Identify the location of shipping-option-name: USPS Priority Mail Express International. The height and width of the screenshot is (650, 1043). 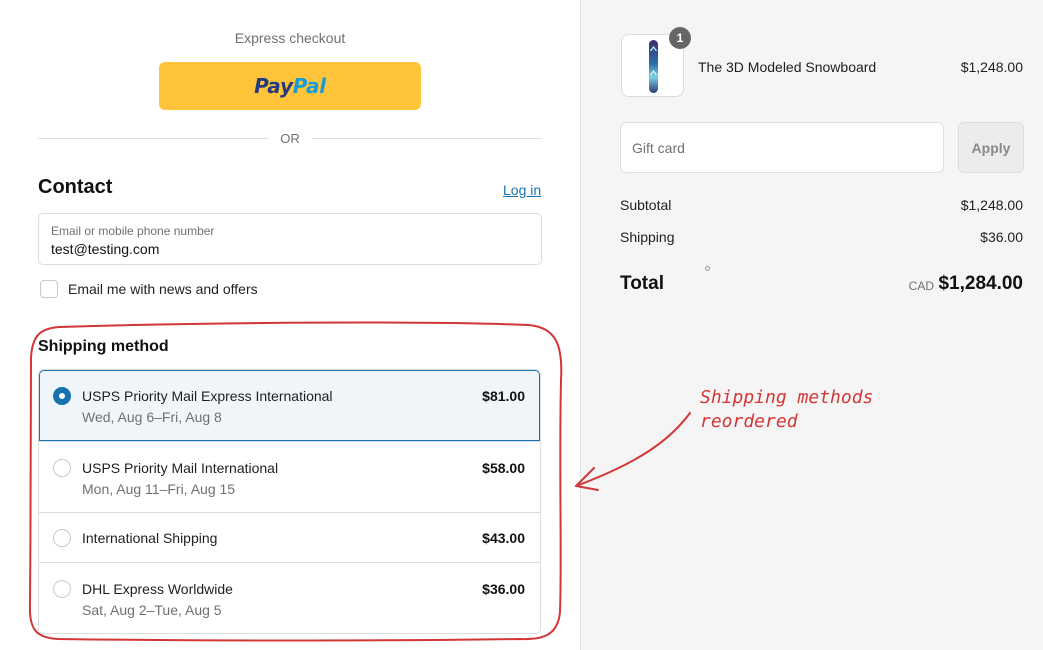
(207, 396).